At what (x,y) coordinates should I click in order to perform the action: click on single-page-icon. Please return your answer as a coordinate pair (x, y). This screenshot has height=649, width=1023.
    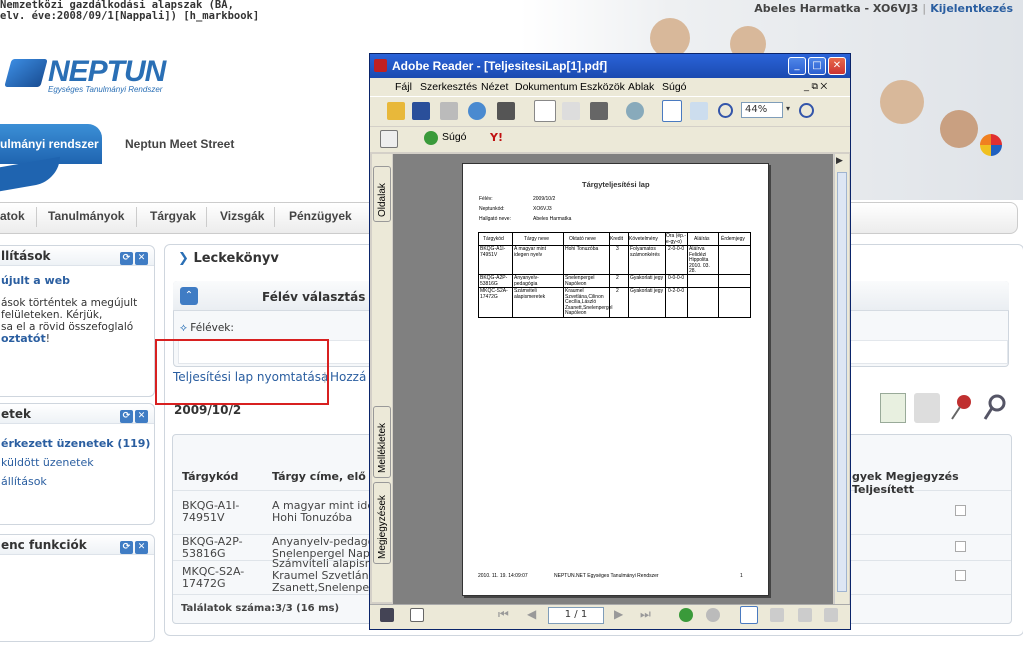
    Looking at the image, I should click on (749, 615).